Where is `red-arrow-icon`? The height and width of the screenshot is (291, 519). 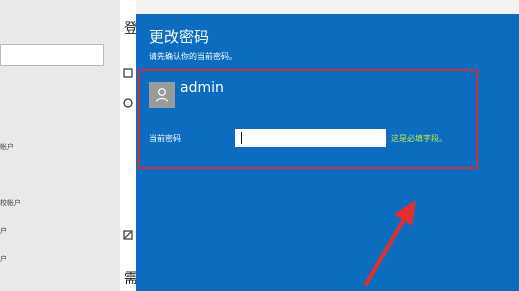 red-arrow-icon is located at coordinates (390, 243).